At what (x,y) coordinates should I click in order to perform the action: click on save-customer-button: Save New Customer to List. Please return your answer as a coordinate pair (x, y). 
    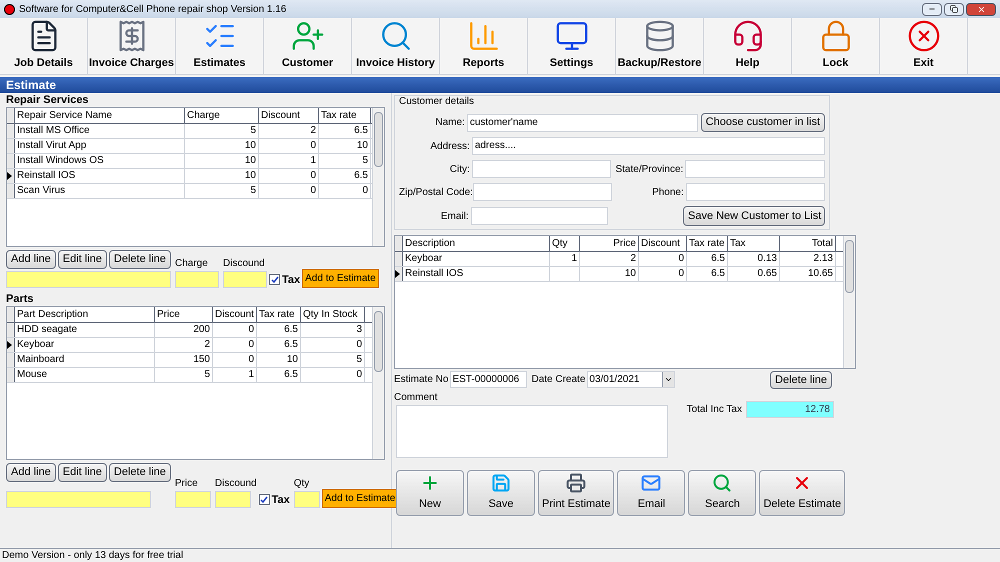
    Looking at the image, I should click on (753, 216).